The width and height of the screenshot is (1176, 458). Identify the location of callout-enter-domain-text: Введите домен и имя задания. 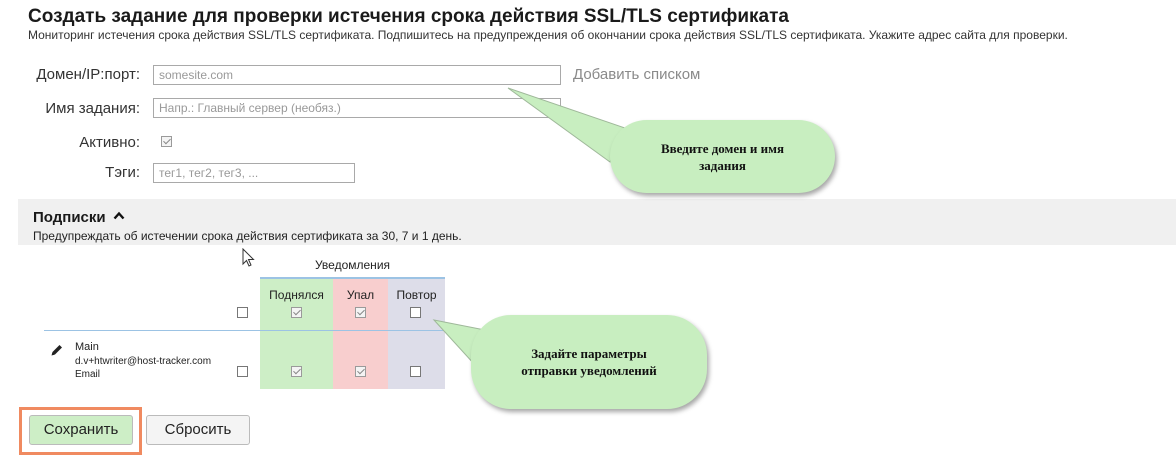
(722, 156).